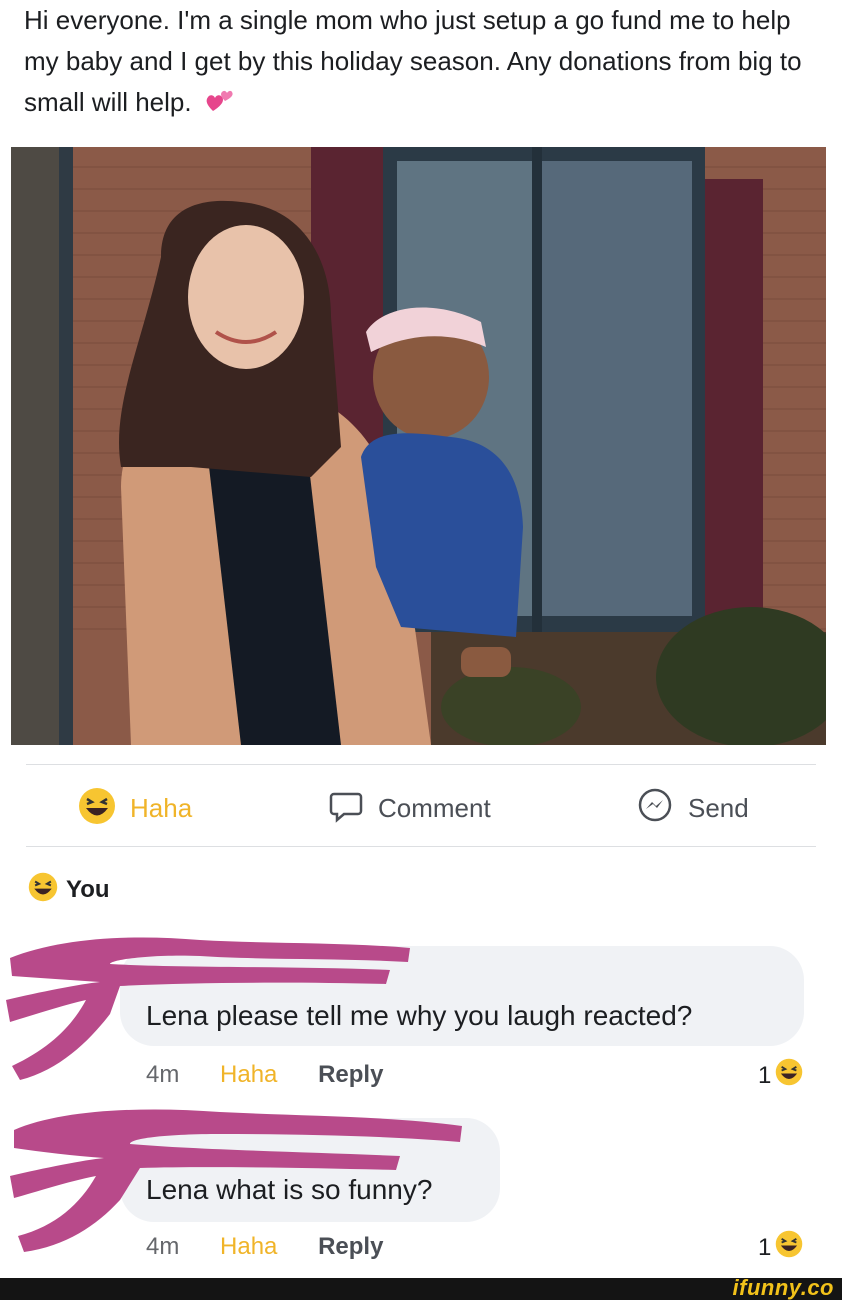 This screenshot has width=842, height=1301. Describe the element at coordinates (220, 104) in the screenshot. I see `two-hearts-icon` at that location.